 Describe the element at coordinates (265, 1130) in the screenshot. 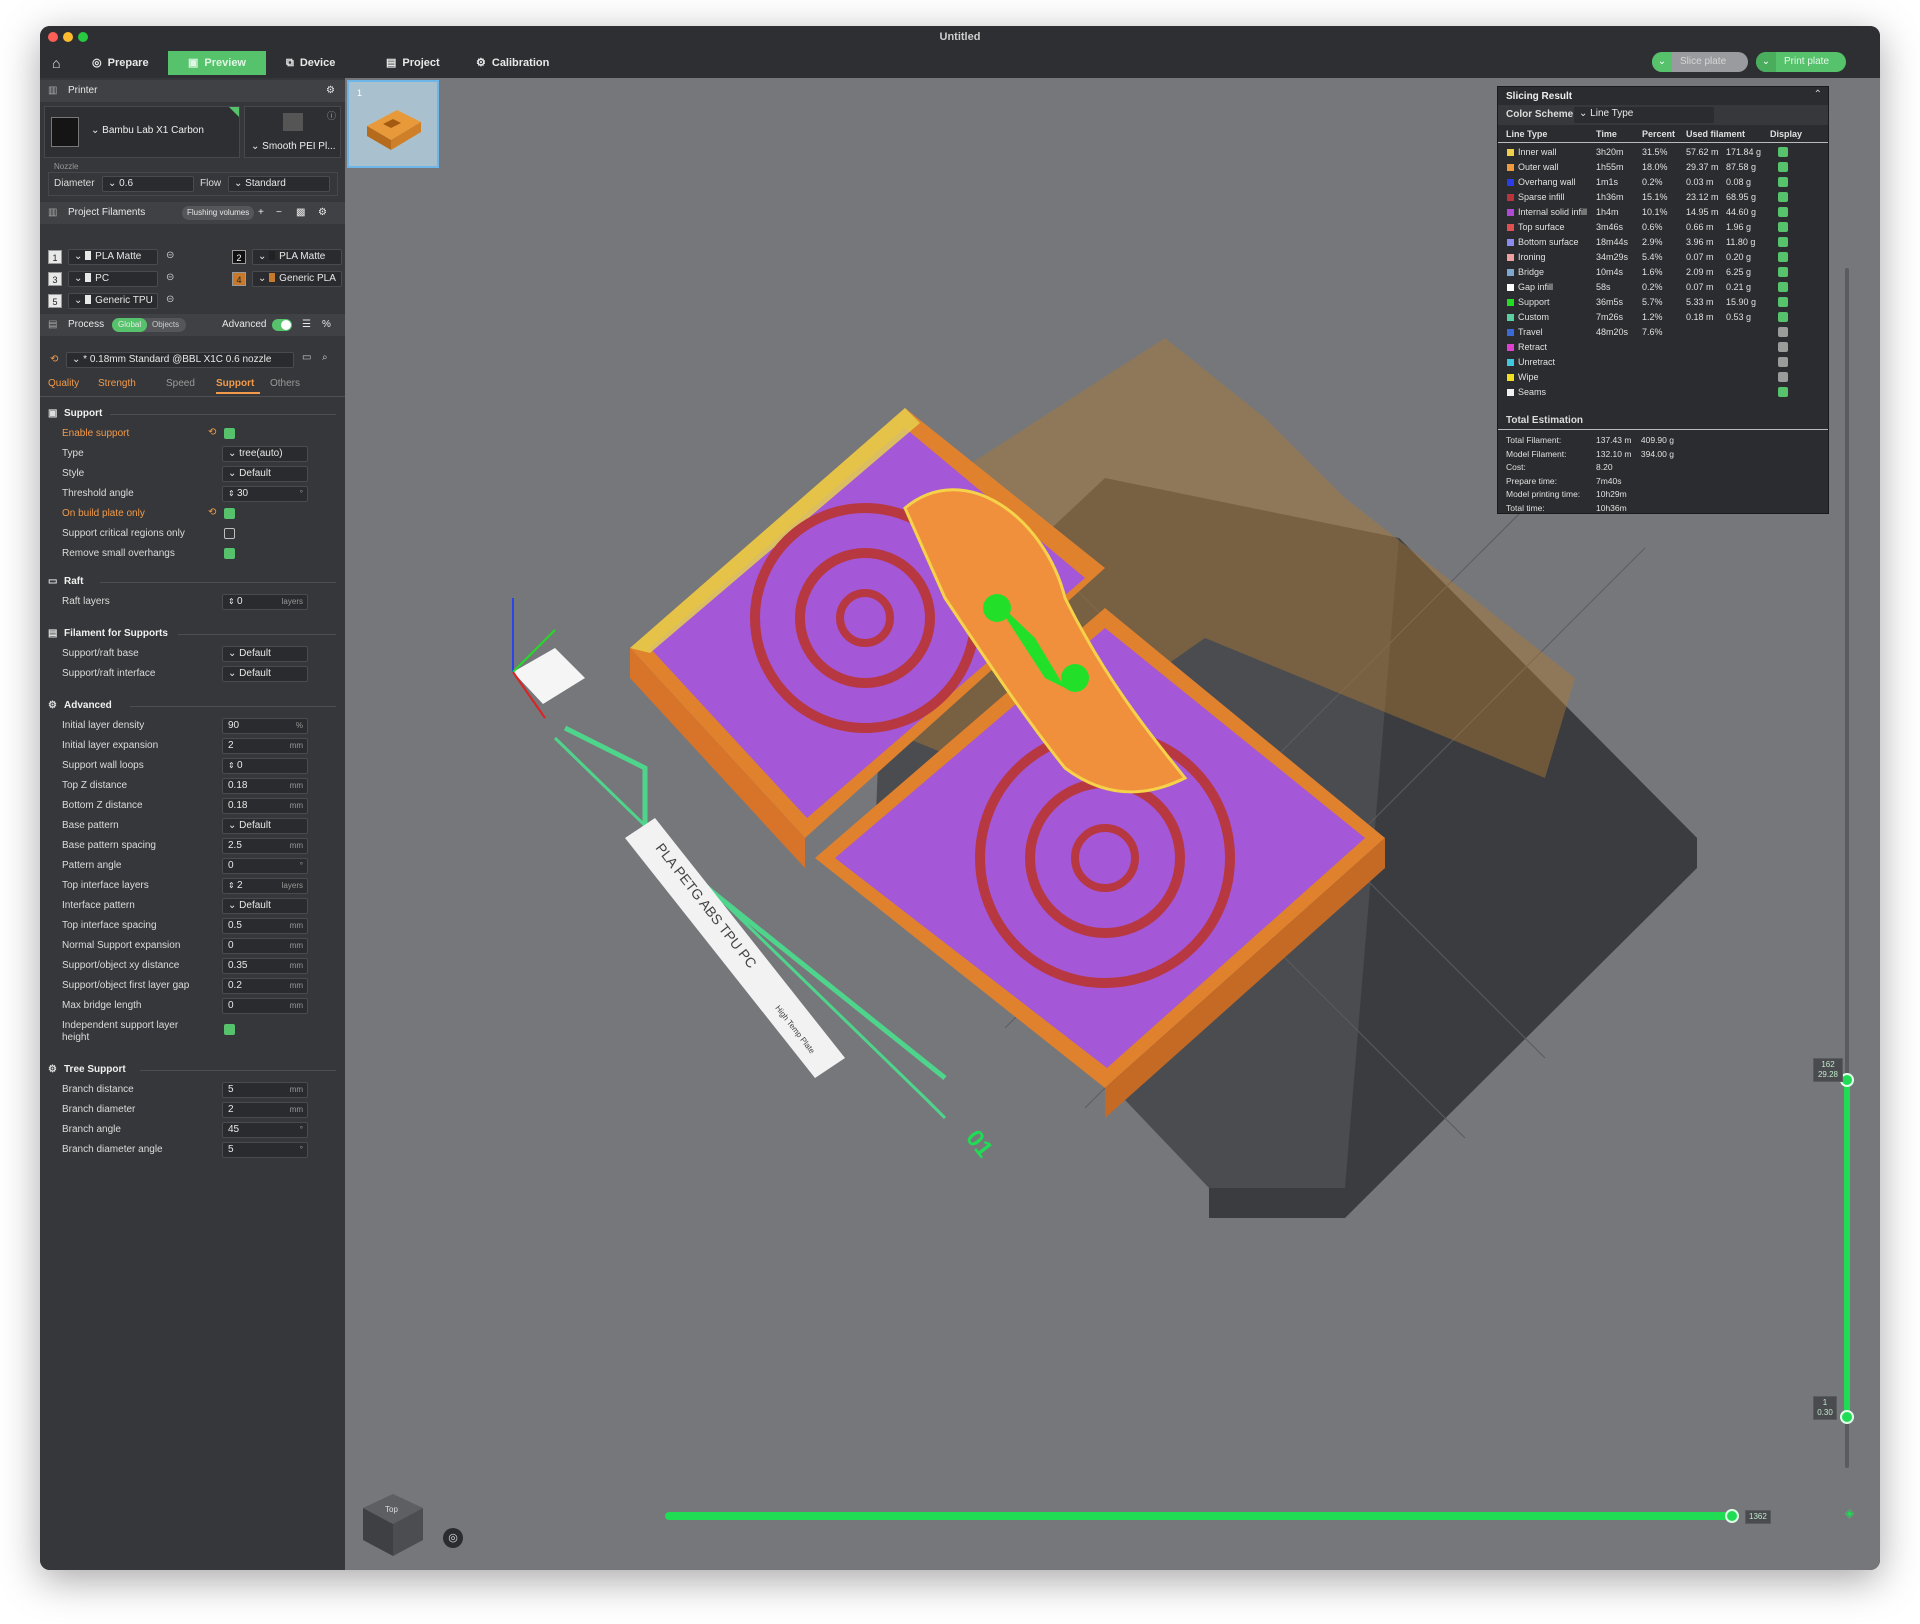

I see `tree-support-setting-input: 45 °` at that location.